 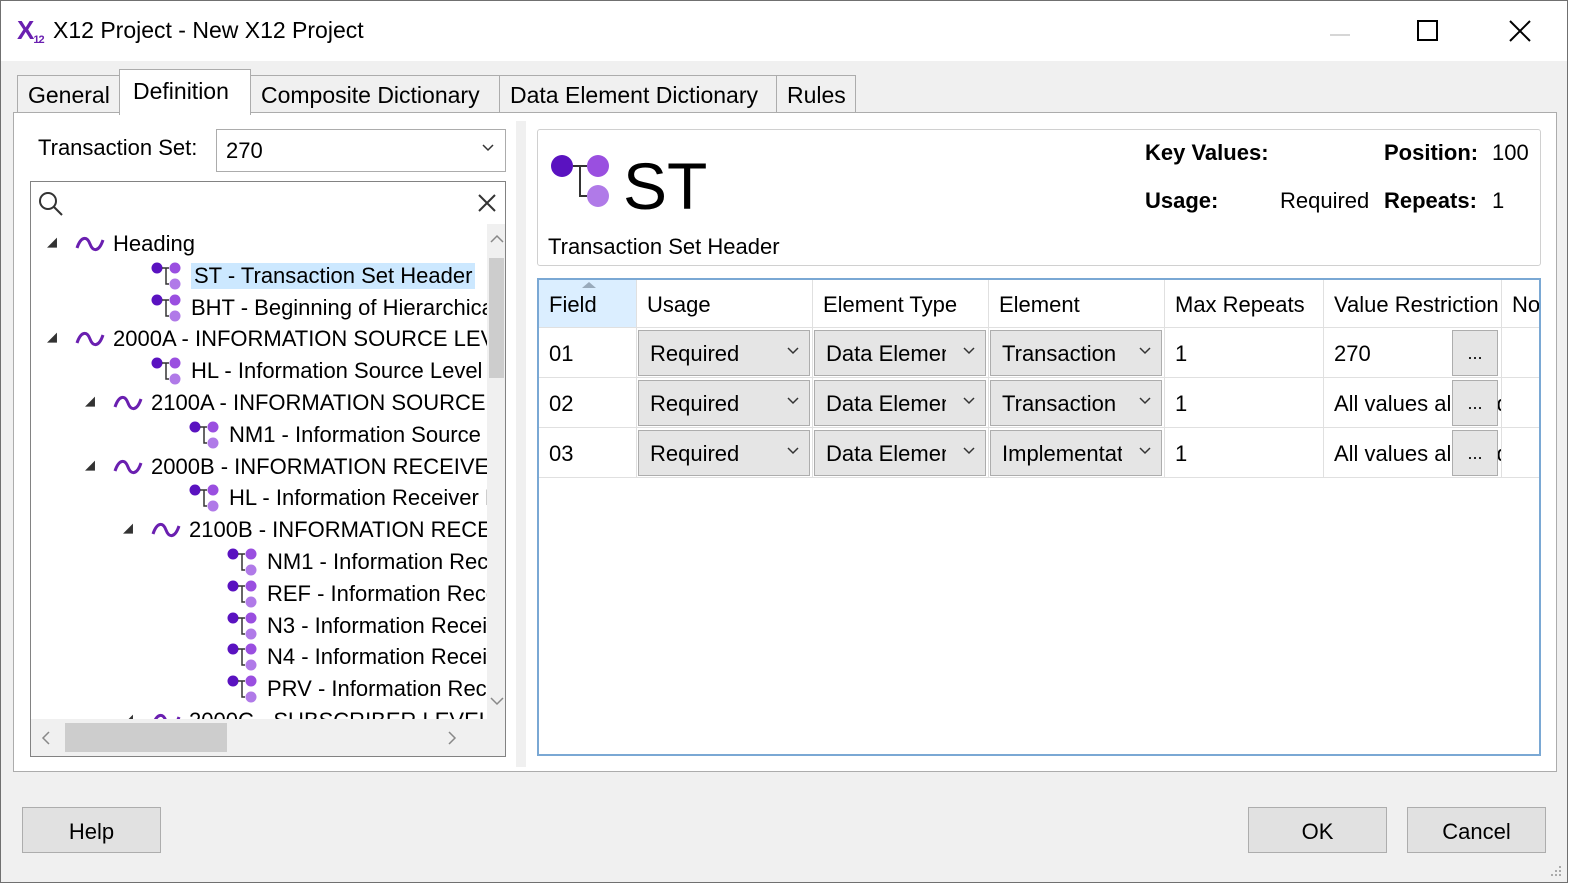 What do you see at coordinates (1062, 353) in the screenshot?
I see `element-combo-text: Transaction Set Identifier Code` at bounding box center [1062, 353].